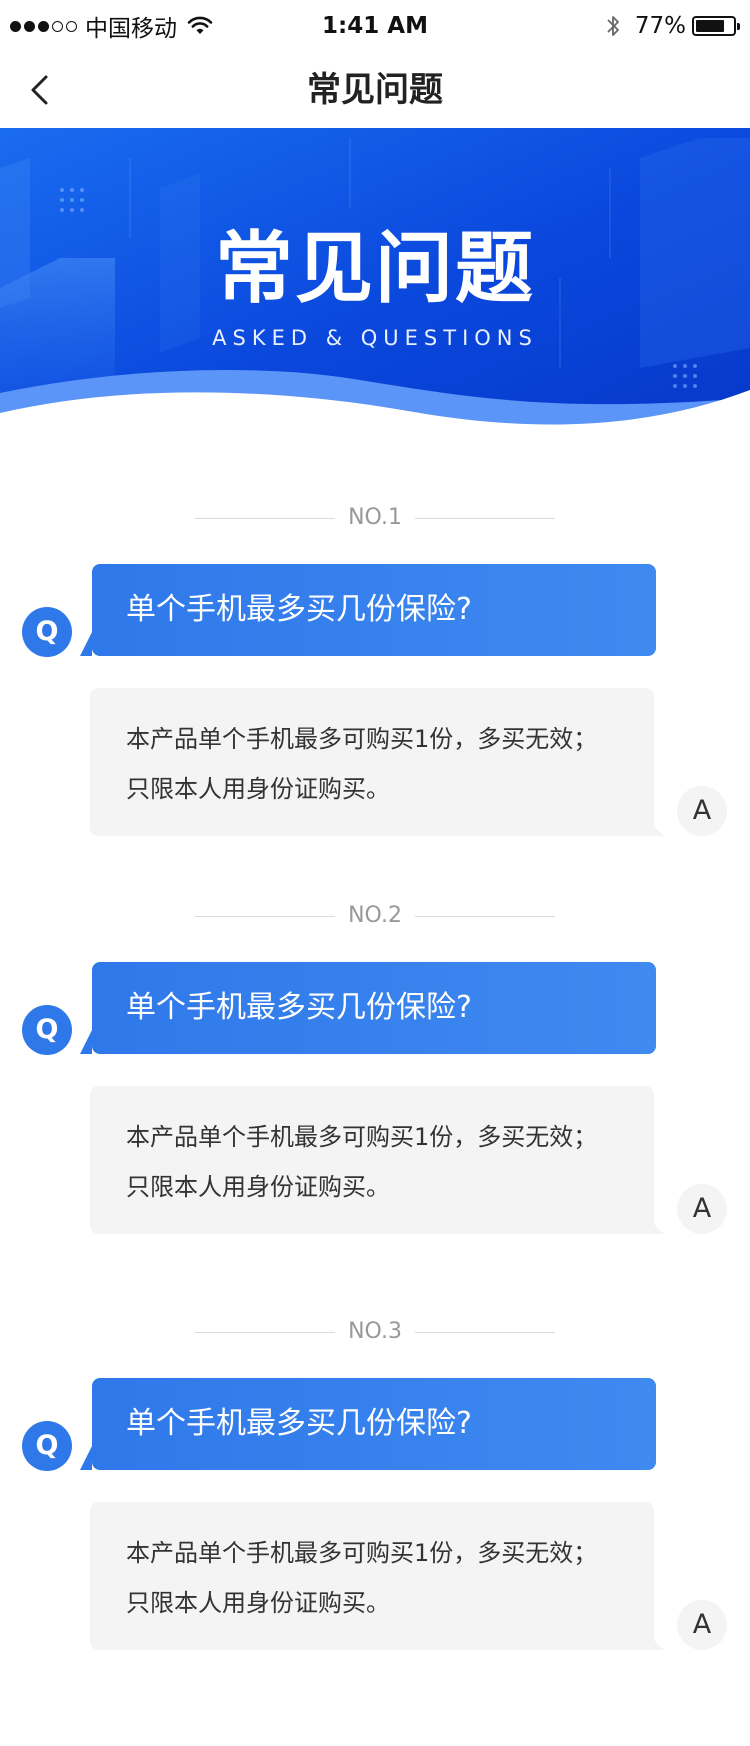  I want to click on battery-icon, so click(716, 26).